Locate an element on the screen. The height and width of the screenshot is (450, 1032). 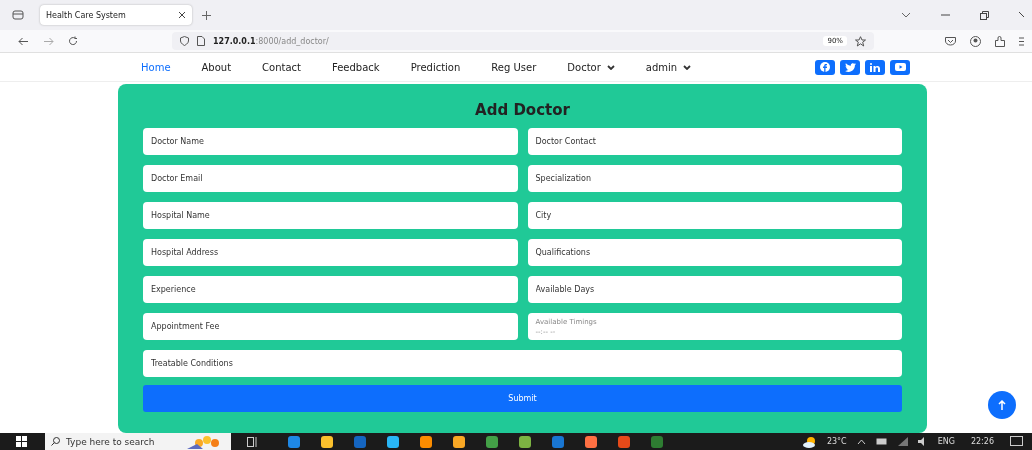
linkedin-icon is located at coordinates (875, 67).